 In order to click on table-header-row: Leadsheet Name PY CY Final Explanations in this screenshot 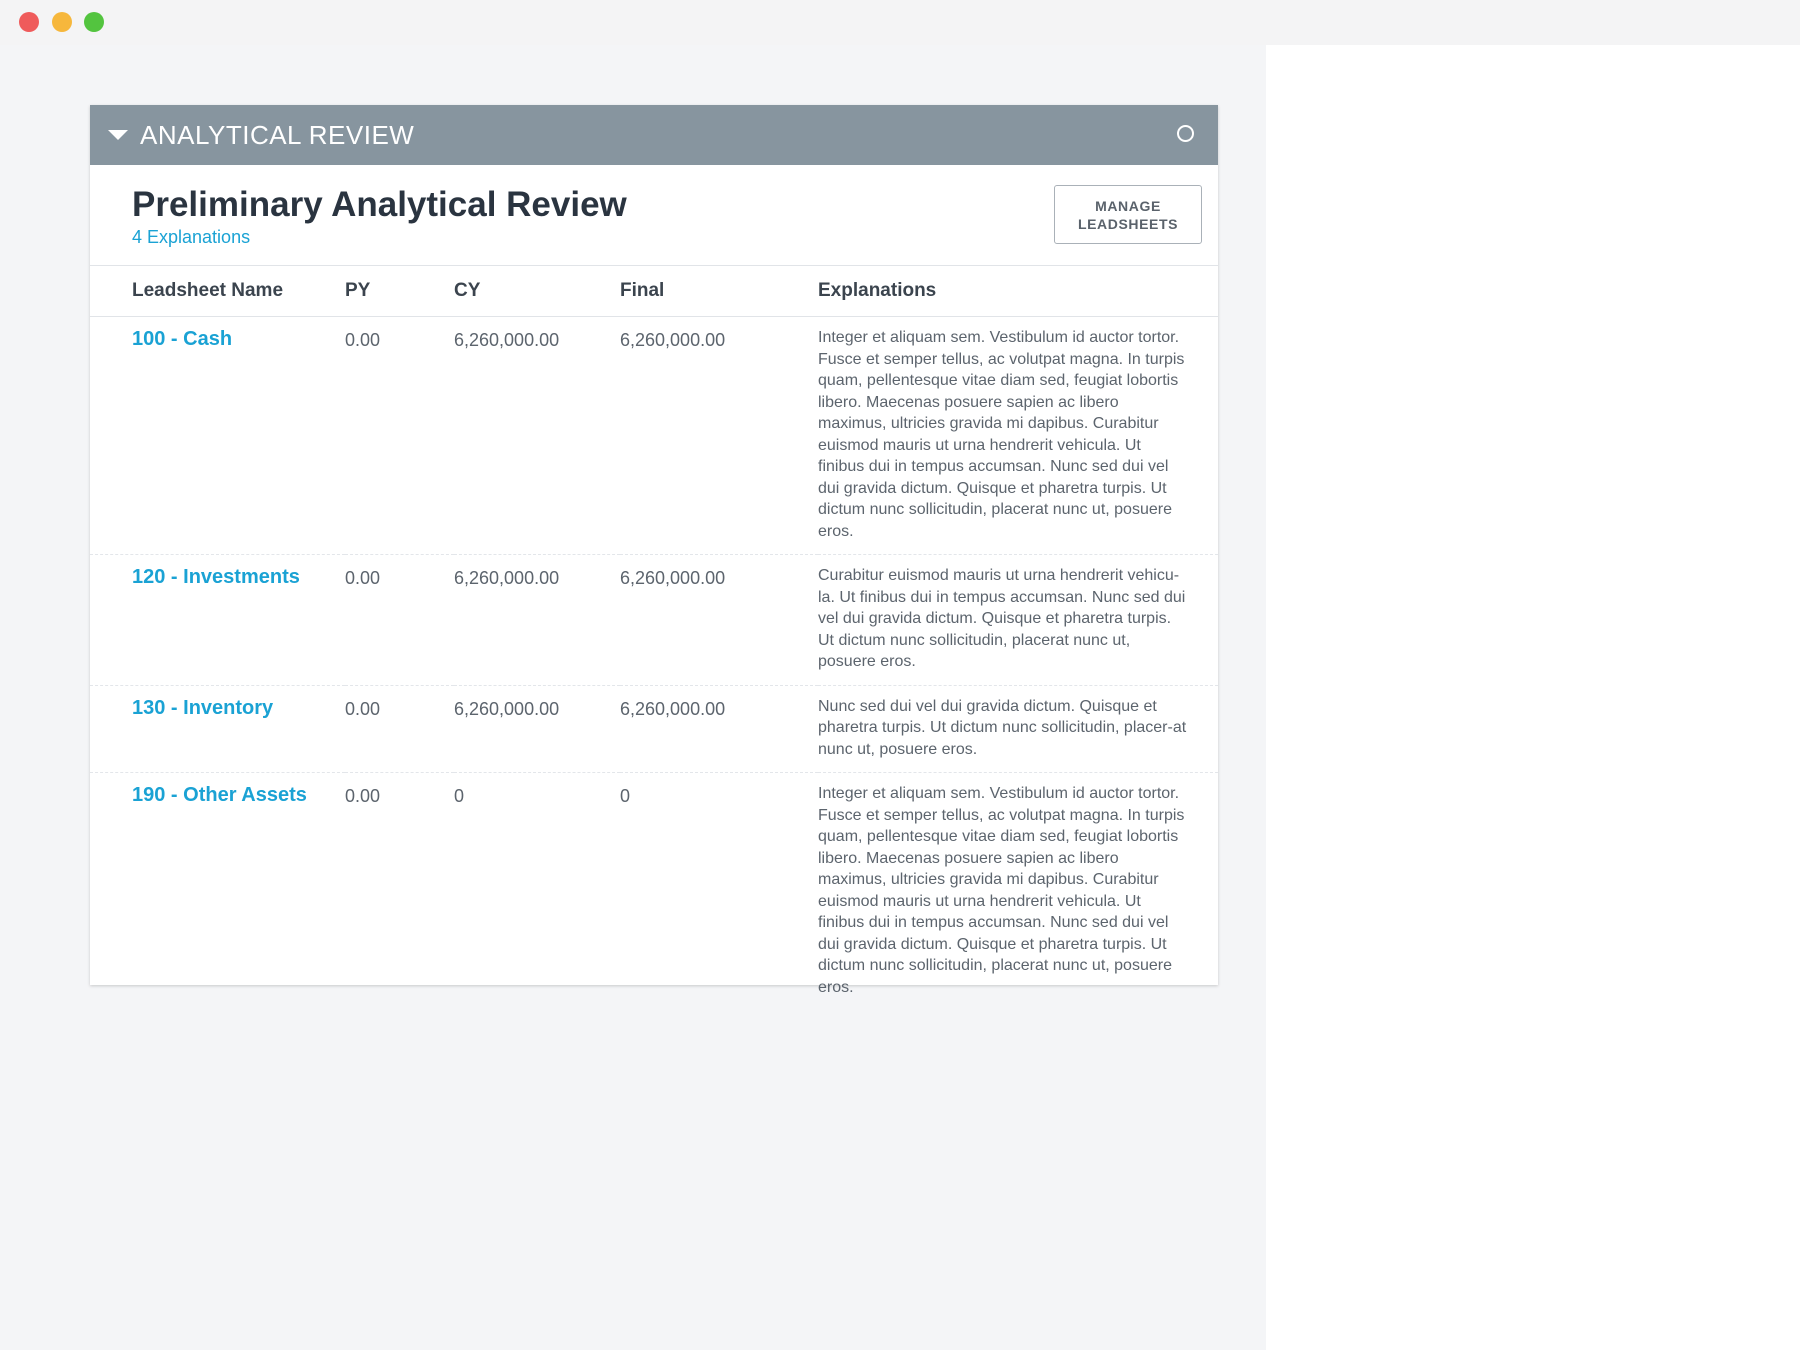, I will do `click(654, 291)`.